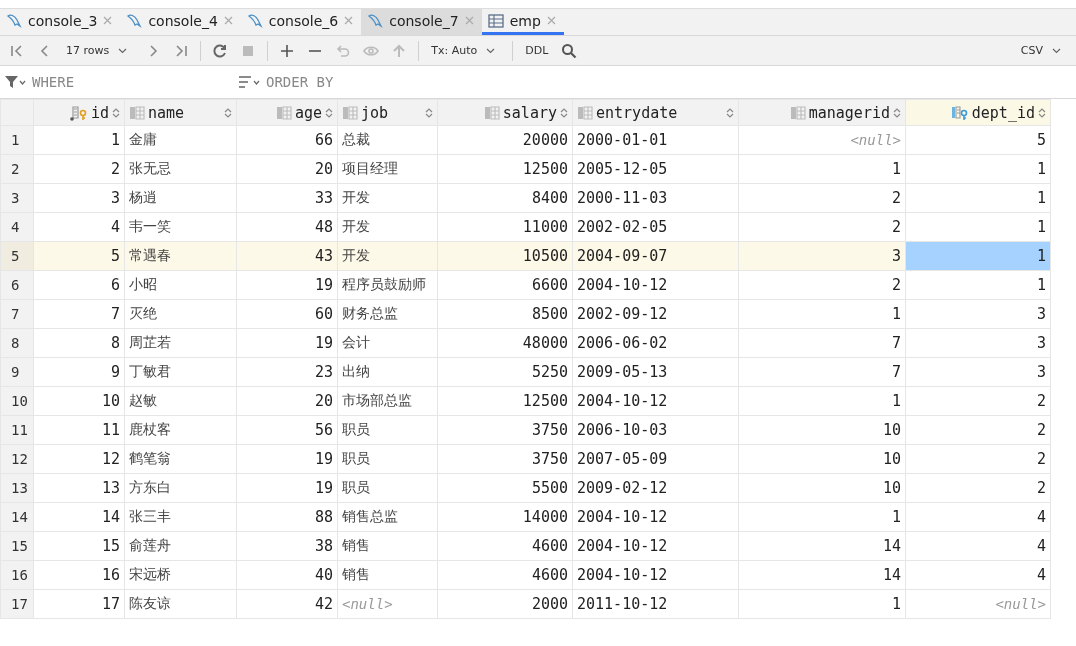 The height and width of the screenshot is (646, 1076). What do you see at coordinates (180, 459) in the screenshot?
I see `table-cell: 鹤笔翁` at bounding box center [180, 459].